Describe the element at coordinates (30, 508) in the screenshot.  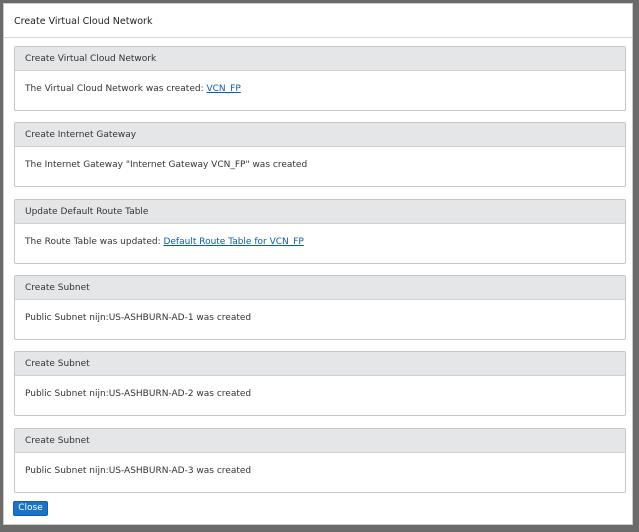
I see `close-button: Close` at that location.